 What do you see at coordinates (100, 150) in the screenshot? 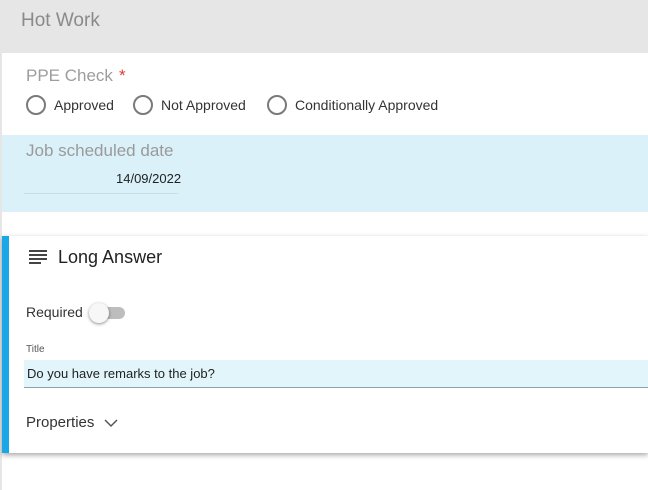
I see `job-date-label: Job scheduled date` at bounding box center [100, 150].